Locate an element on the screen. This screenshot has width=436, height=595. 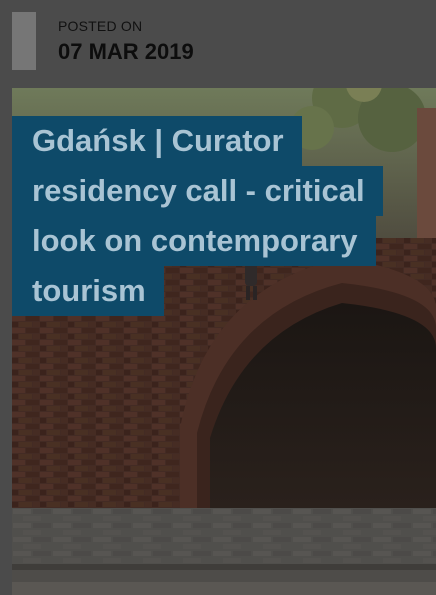
post-title-line: Gdańsk | Curator is located at coordinates (212, 140).